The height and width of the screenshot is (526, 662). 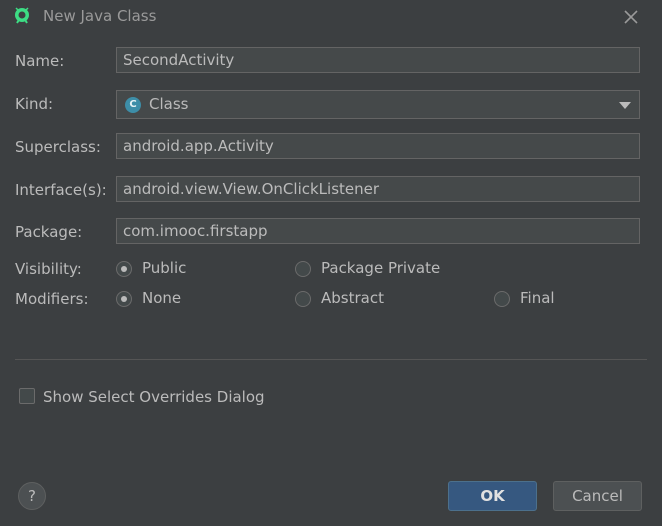 I want to click on radio-label: Final, so click(x=537, y=298).